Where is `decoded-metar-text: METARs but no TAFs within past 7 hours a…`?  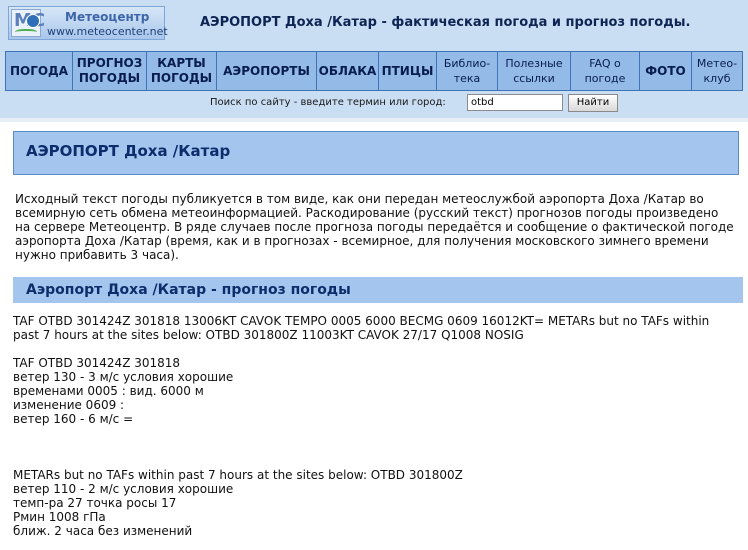 decoded-metar-text: METARs but no TAFs within past 7 hours a… is located at coordinates (238, 503).